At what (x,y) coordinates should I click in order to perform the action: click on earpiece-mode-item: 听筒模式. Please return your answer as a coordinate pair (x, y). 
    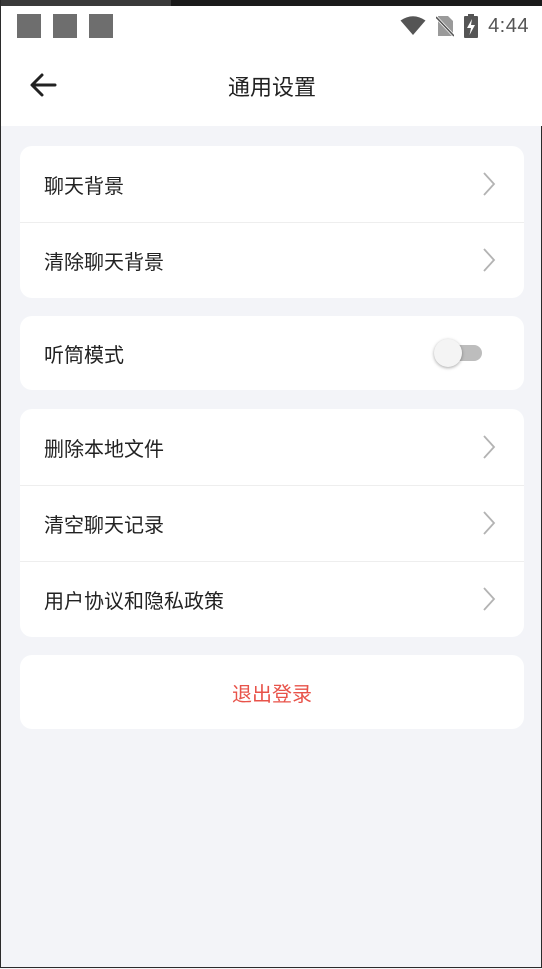
    Looking at the image, I should click on (272, 353).